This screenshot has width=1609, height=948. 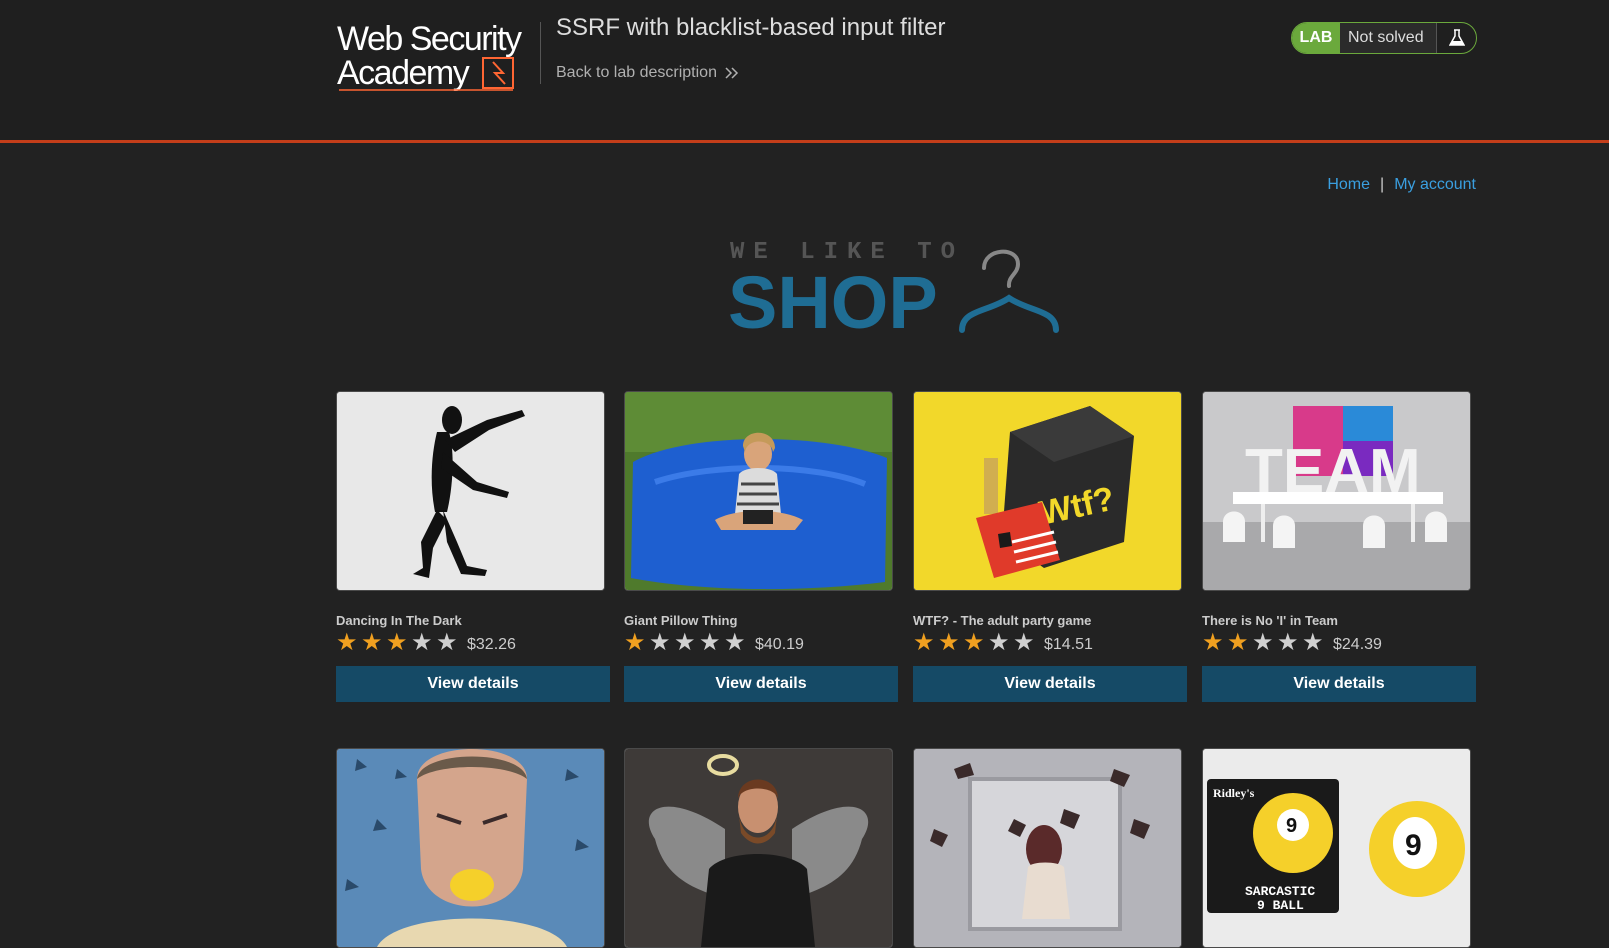 What do you see at coordinates (429, 39) in the screenshot?
I see `logo-line1: Web Security` at bounding box center [429, 39].